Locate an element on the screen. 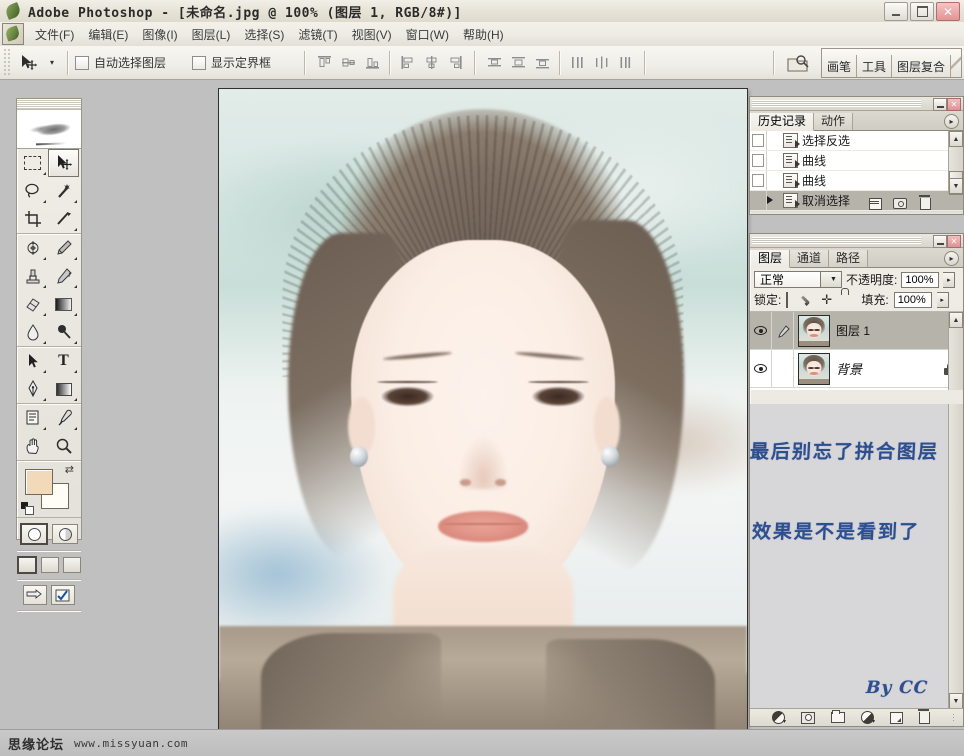  layers-list: 图层 1 背景 ▲ is located at coordinates (856, 351).